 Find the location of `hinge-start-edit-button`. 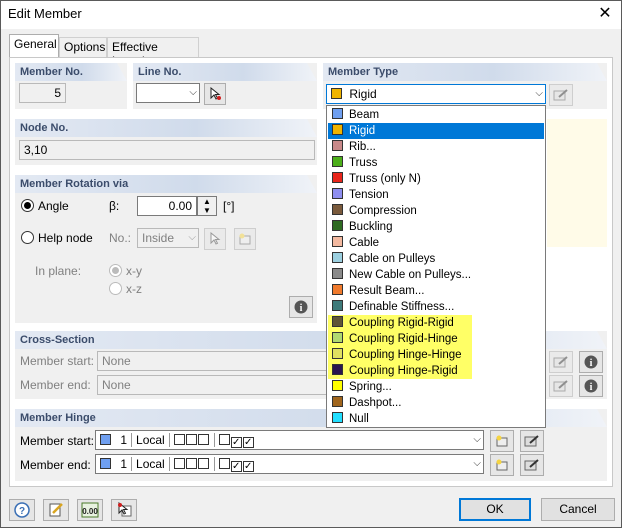

hinge-start-edit-button is located at coordinates (532, 441).